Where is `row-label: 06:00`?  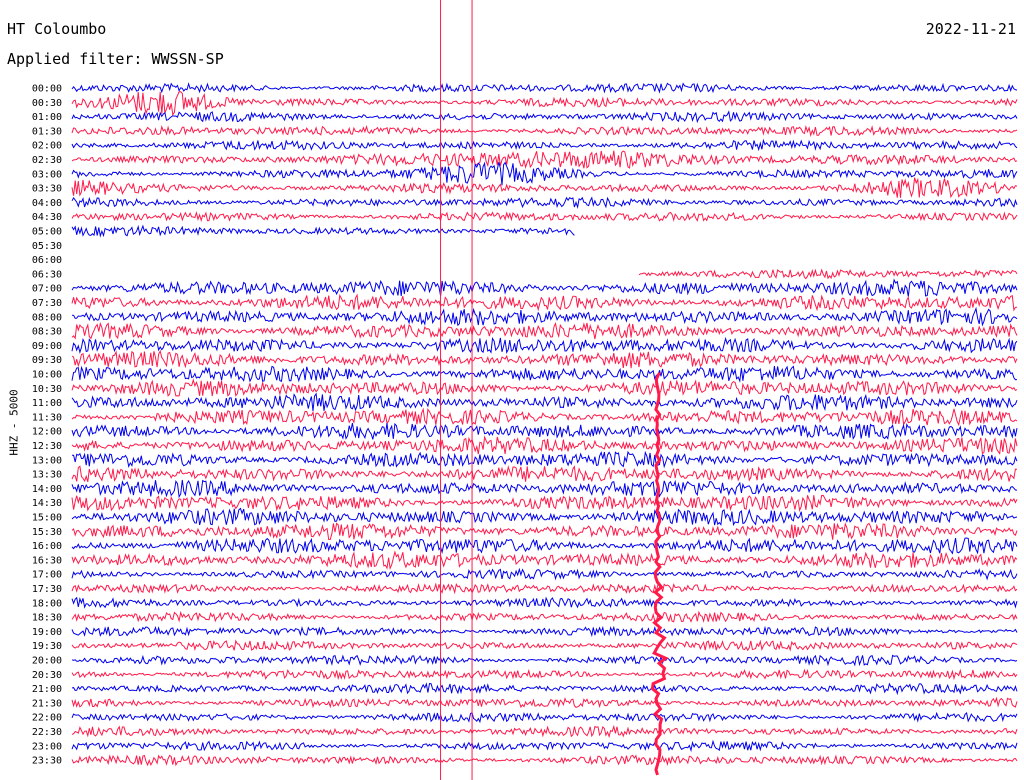
row-label: 06:00 is located at coordinates (47, 260).